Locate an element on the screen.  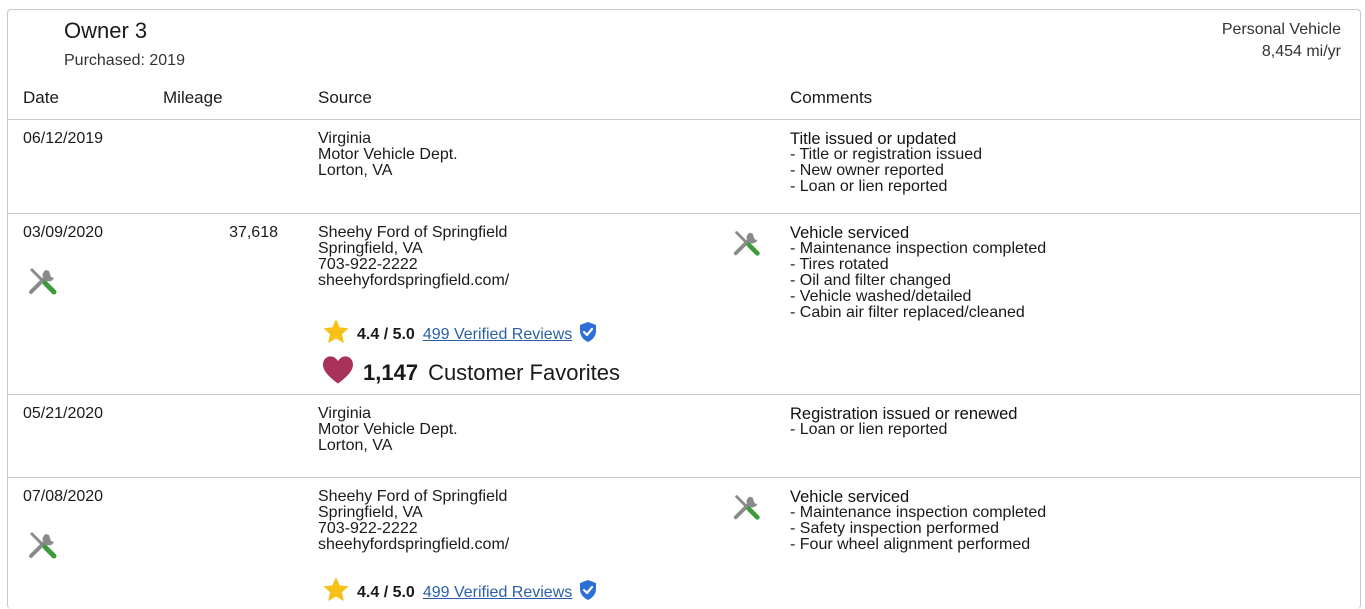
column-header-comments: Comments is located at coordinates (831, 97).